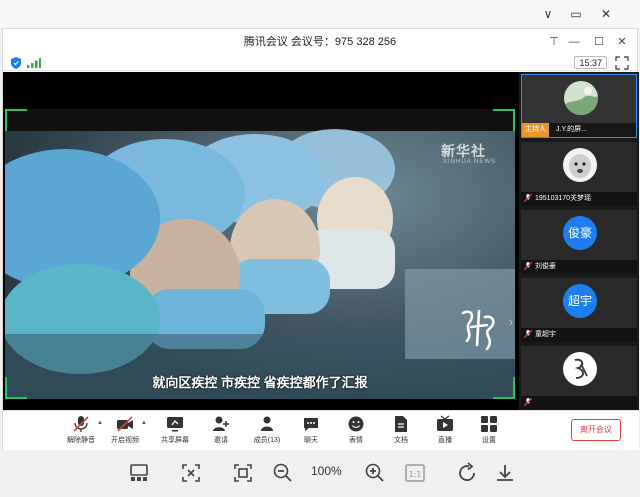 Image resolution: width=640 pixels, height=497 pixels. Describe the element at coordinates (504, 120) in the screenshot. I see `frame-corner-tr` at that location.